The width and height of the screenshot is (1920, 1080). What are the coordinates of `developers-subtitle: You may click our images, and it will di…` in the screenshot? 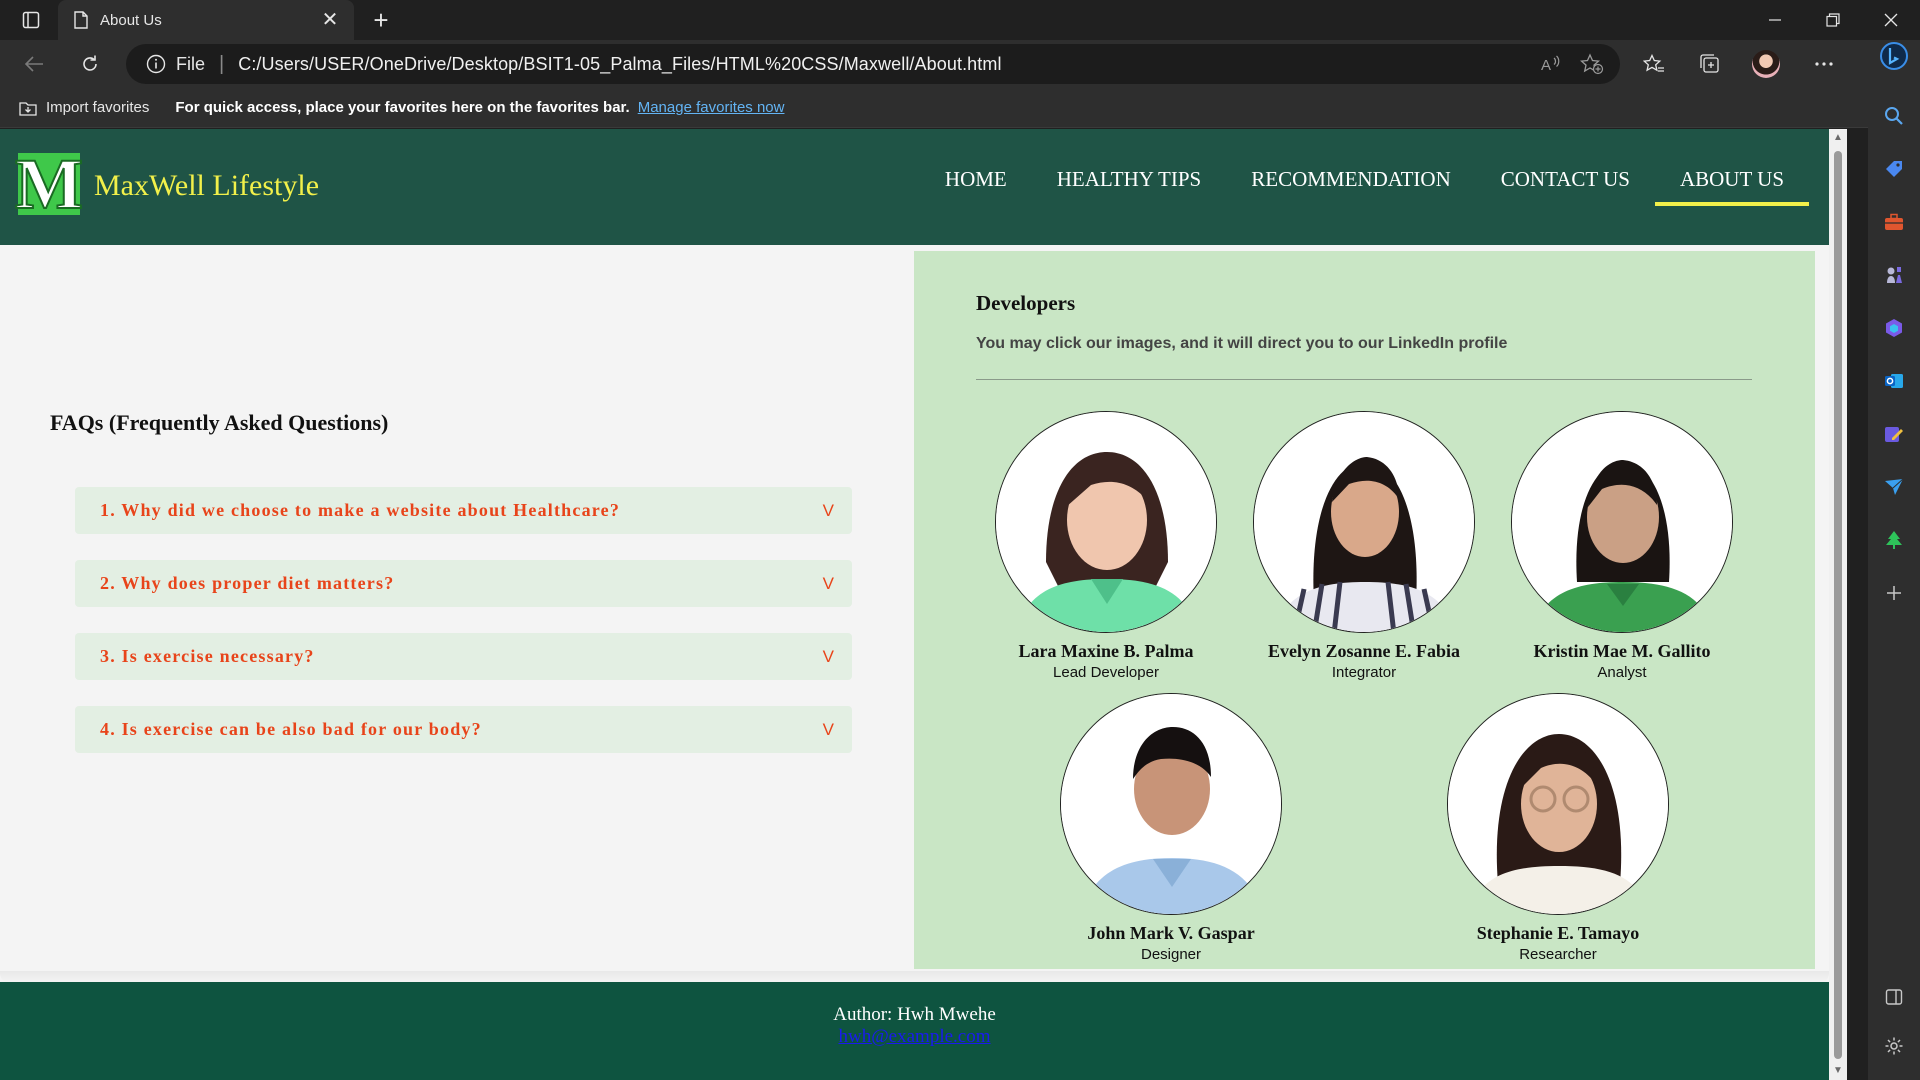 It's located at (1242, 343).